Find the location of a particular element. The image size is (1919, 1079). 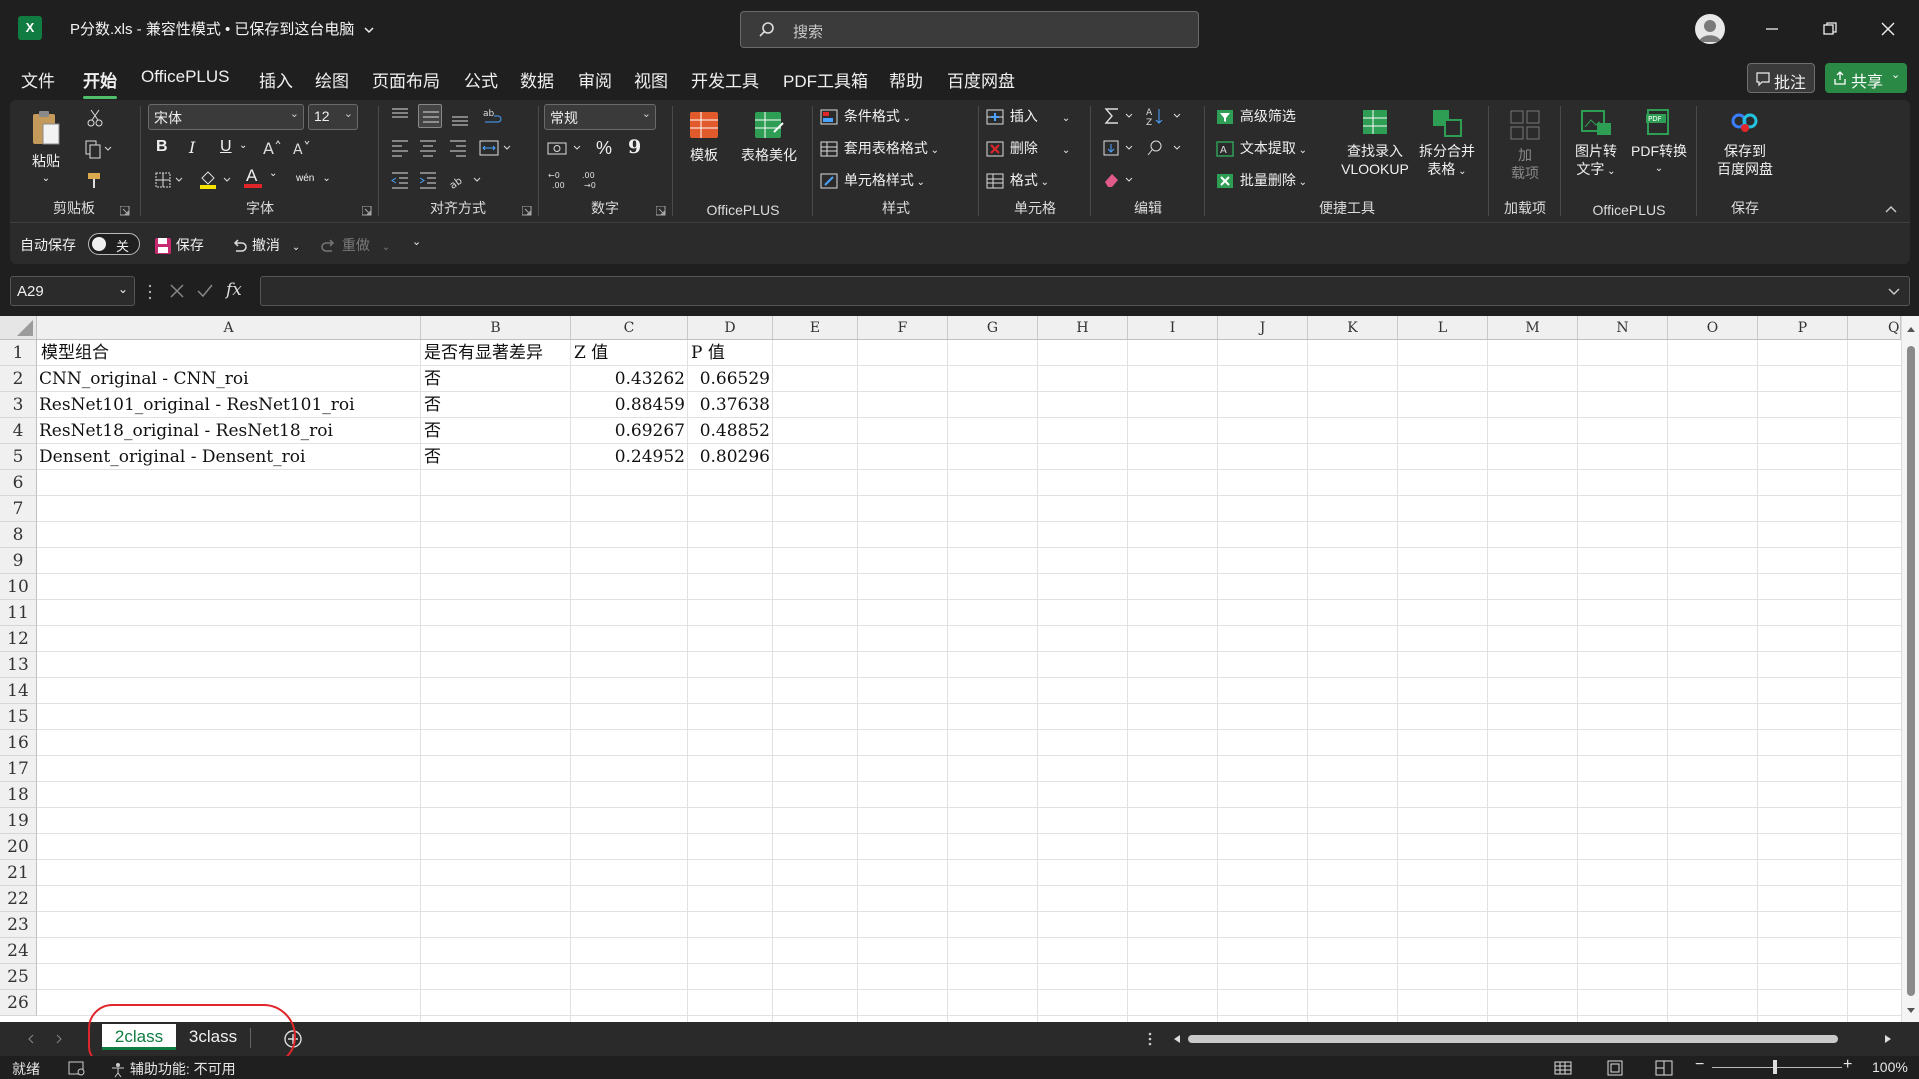

account-avatar is located at coordinates (1710, 29).